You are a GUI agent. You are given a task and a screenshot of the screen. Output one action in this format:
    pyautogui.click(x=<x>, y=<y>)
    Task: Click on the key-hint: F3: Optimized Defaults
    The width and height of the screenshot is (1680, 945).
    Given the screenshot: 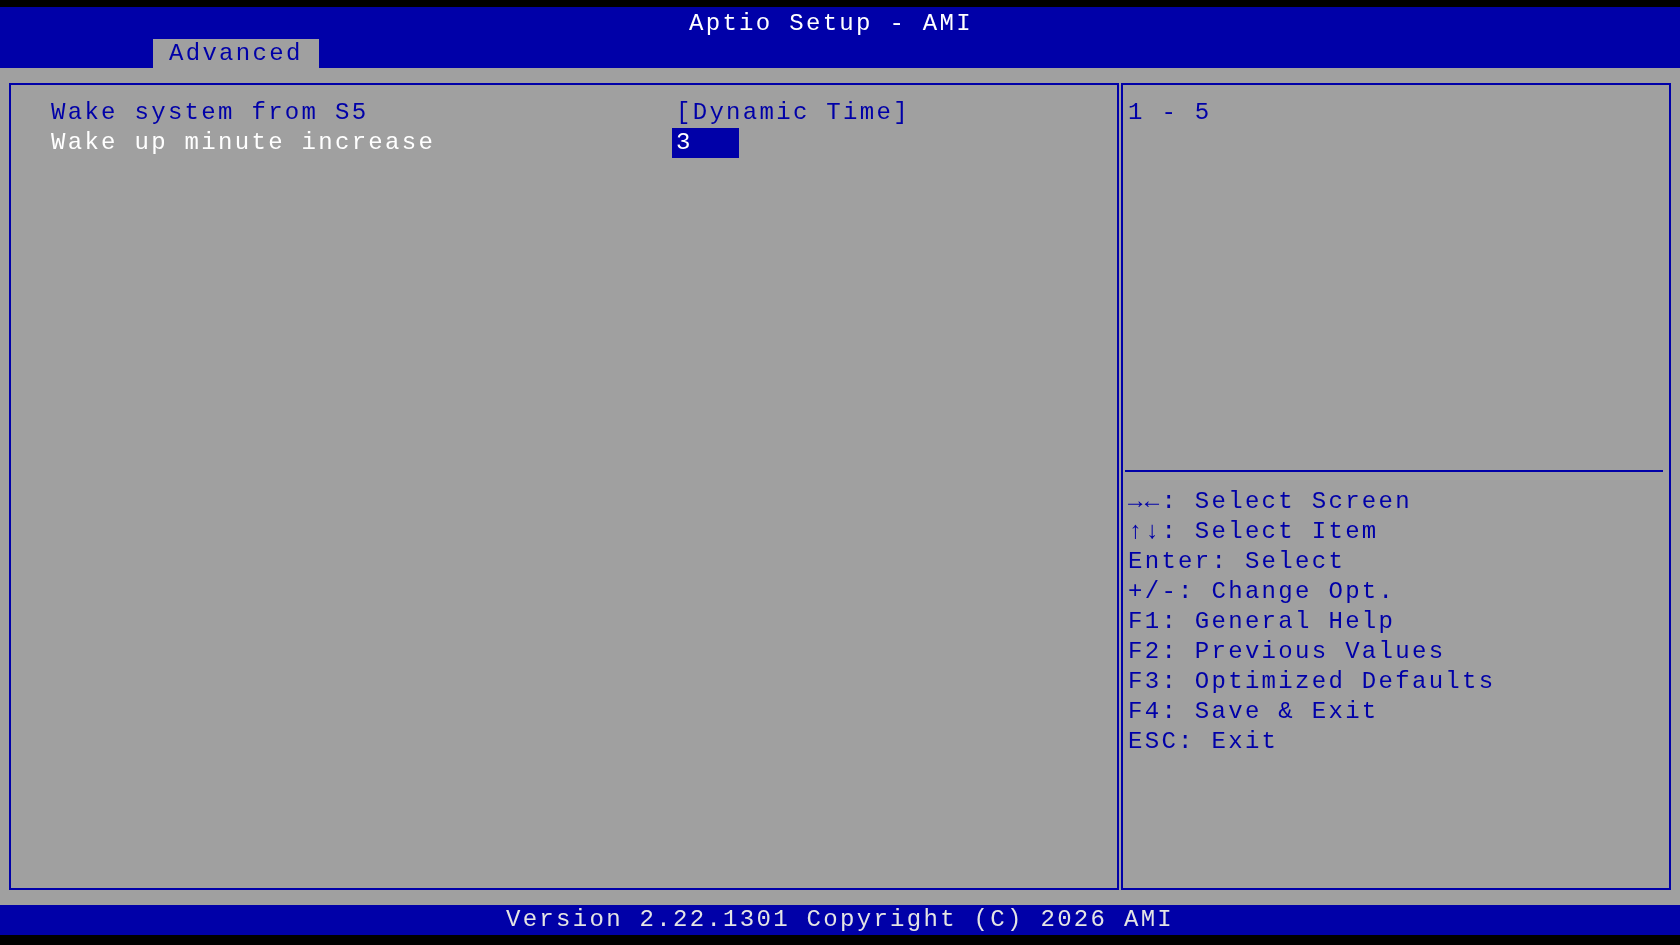 What is the action you would take?
    pyautogui.click(x=1312, y=682)
    